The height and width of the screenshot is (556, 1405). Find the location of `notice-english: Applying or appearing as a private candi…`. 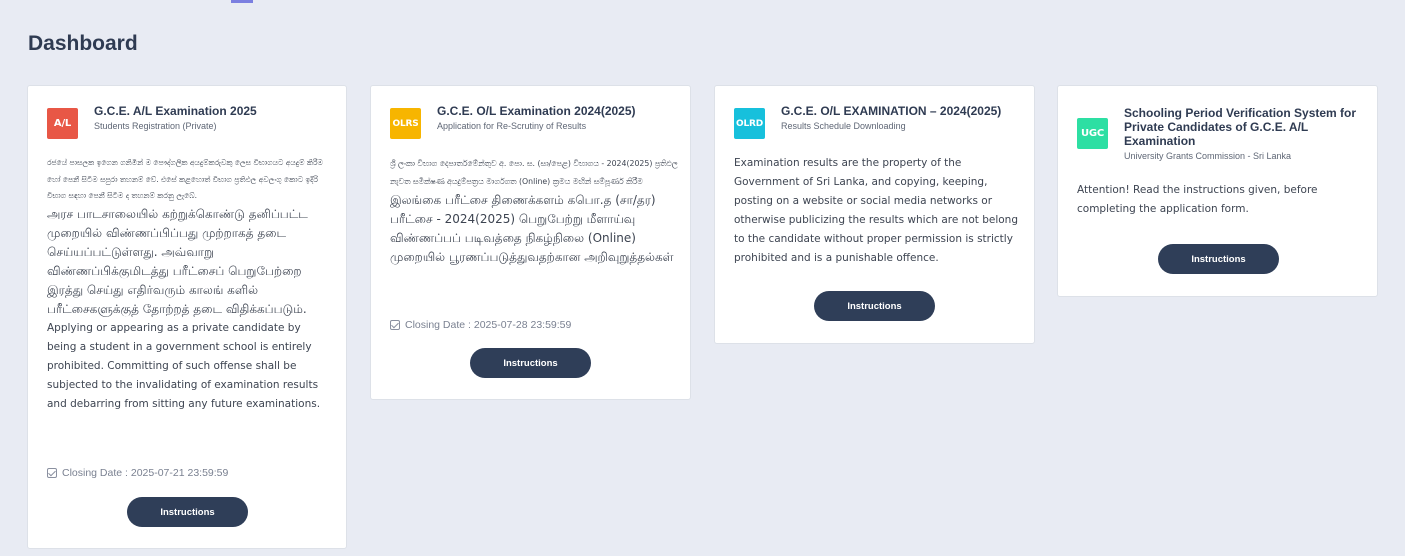

notice-english: Applying or appearing as a private candi… is located at coordinates (184, 365).